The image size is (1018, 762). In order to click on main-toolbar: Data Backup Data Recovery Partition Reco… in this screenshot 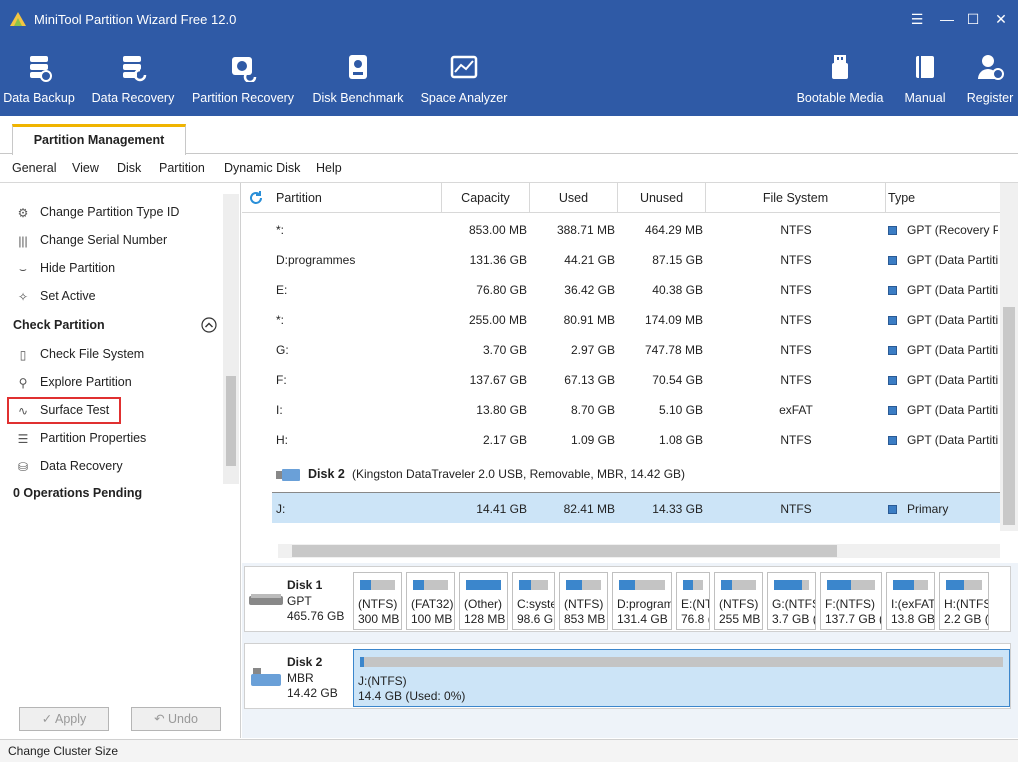, I will do `click(509, 77)`.